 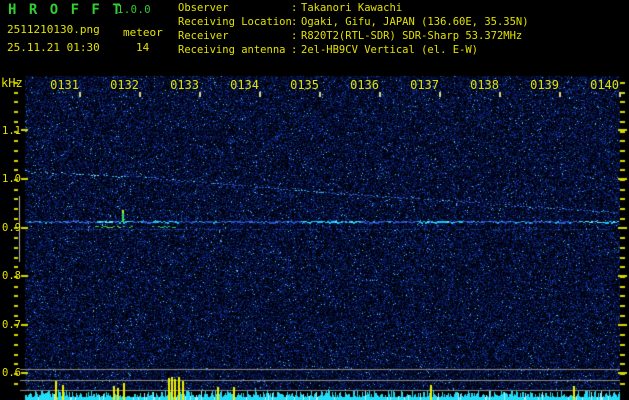 I want to click on time-label-0136: 0136, so click(x=364, y=85).